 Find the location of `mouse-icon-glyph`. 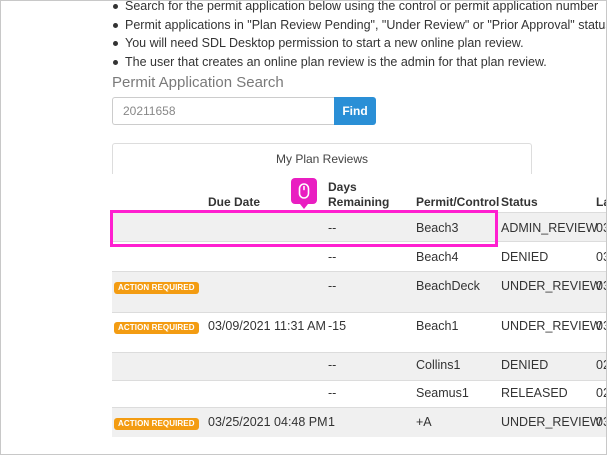

mouse-icon-glyph is located at coordinates (304, 191).